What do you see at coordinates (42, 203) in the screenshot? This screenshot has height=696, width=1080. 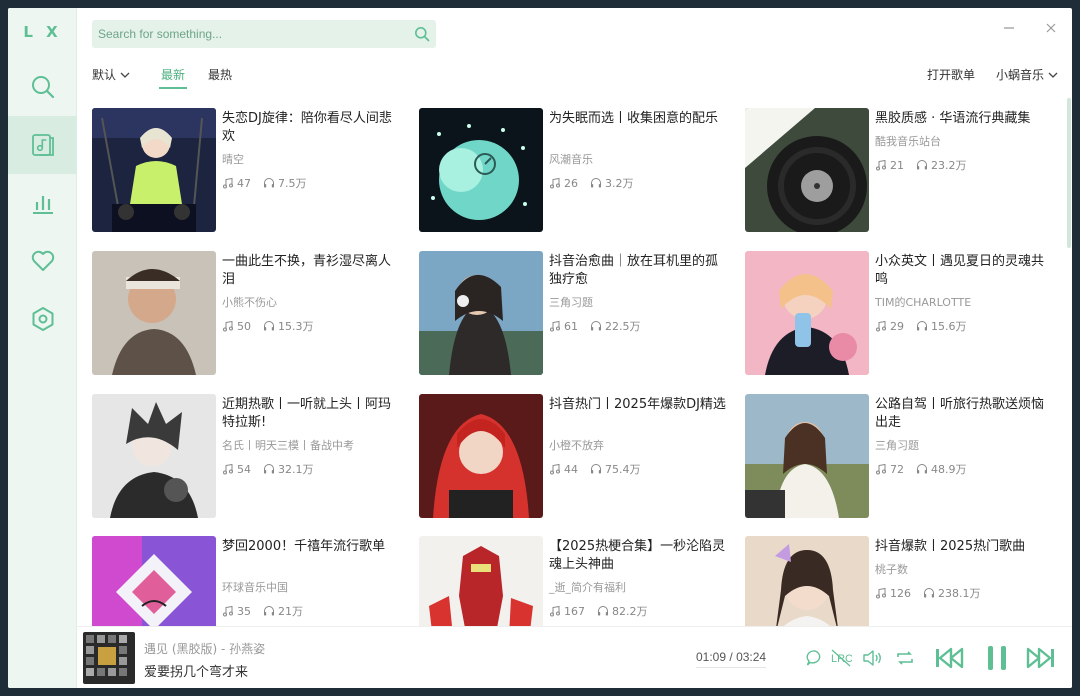 I see `sidebar-item-leaderboard` at bounding box center [42, 203].